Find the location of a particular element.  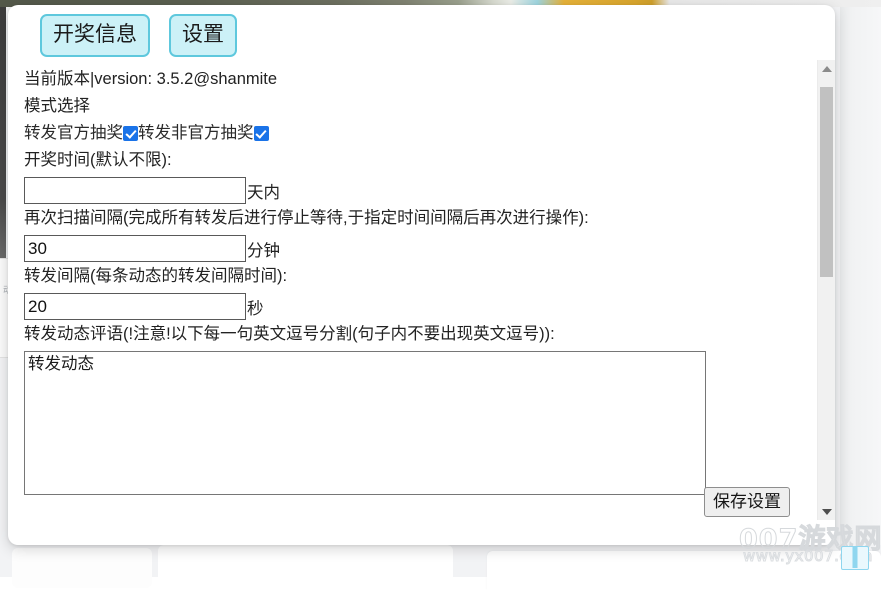

checkbox-unofficial-label: 转发非官方抽奖 is located at coordinates (196, 133).